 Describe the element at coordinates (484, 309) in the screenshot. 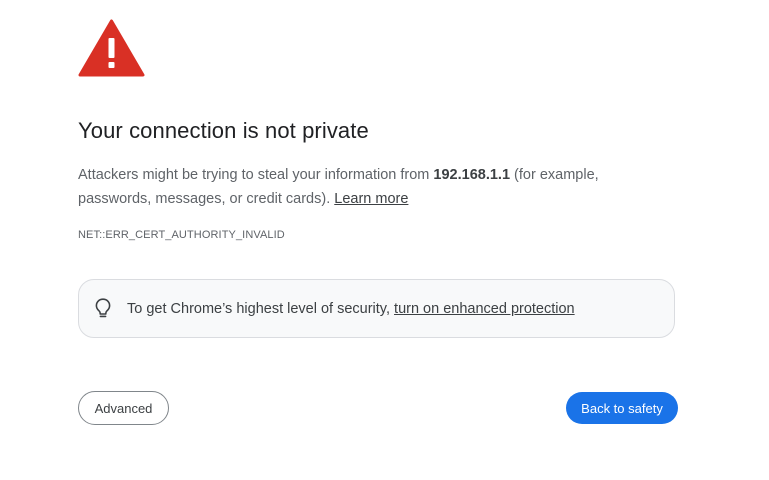

I see `enhanced-protection-link: turn on enhanced protection` at that location.